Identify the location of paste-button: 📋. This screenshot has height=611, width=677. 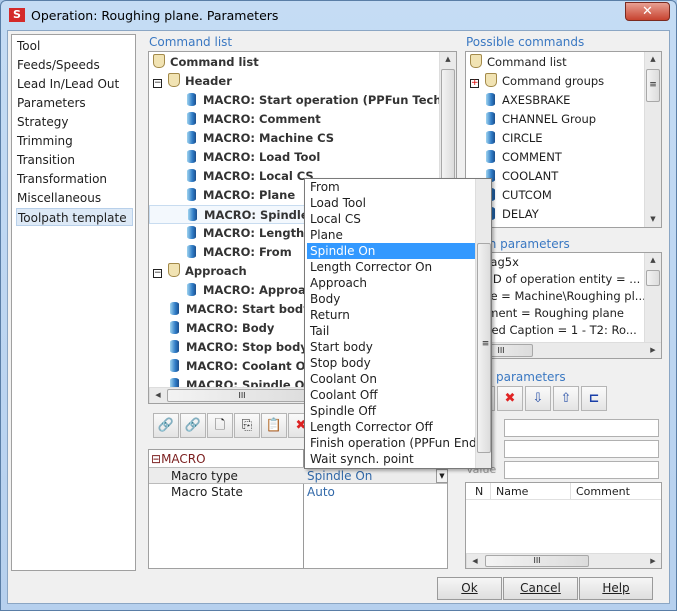
(274, 425).